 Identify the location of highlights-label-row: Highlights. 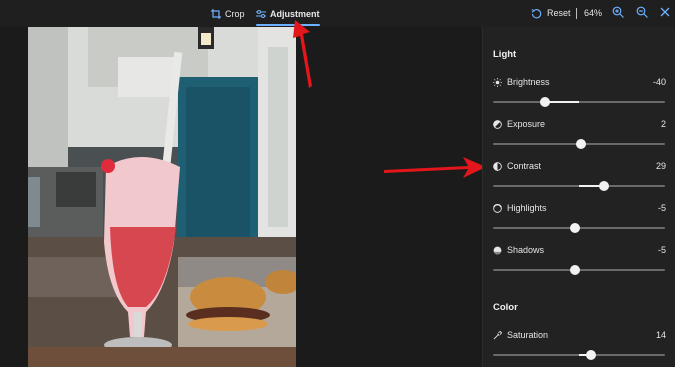
(520, 208).